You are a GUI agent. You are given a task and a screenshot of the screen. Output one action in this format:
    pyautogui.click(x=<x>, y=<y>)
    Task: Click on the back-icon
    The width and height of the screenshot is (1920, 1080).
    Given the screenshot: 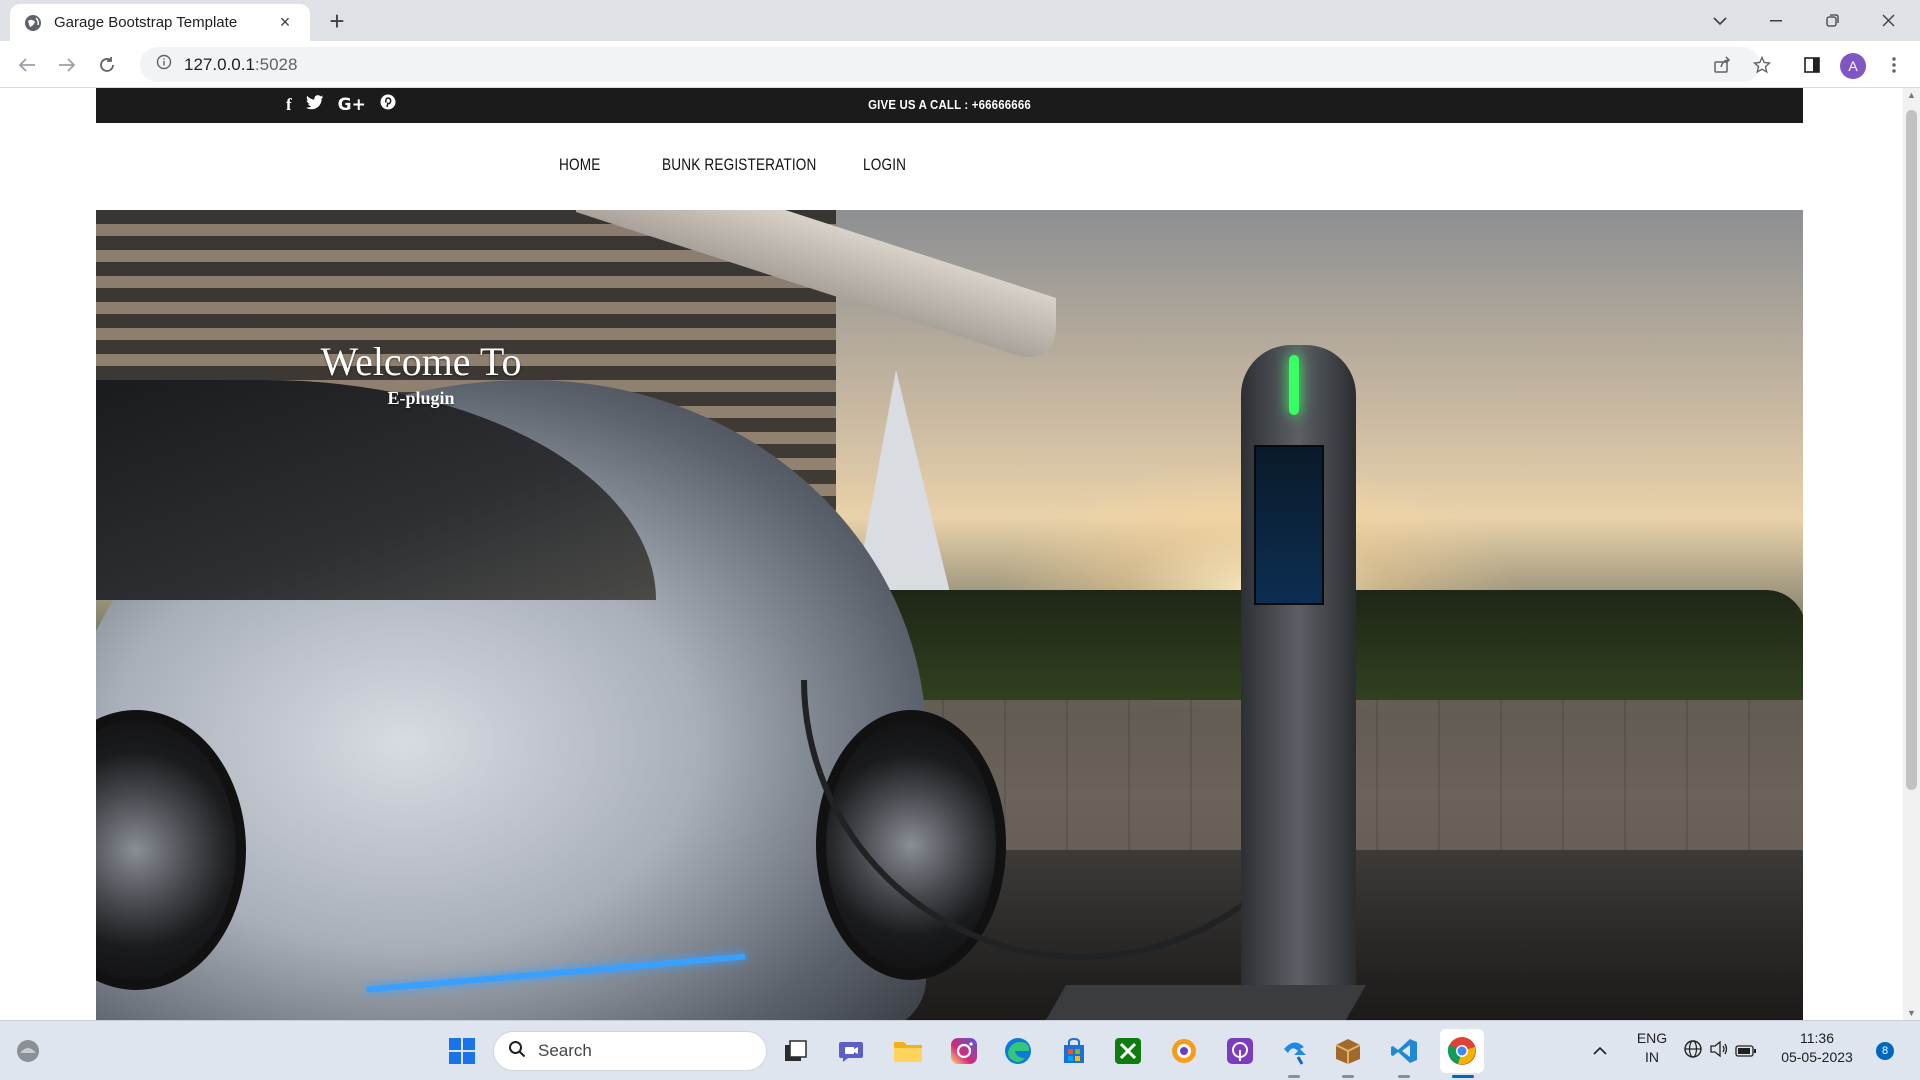 What is the action you would take?
    pyautogui.click(x=27, y=65)
    